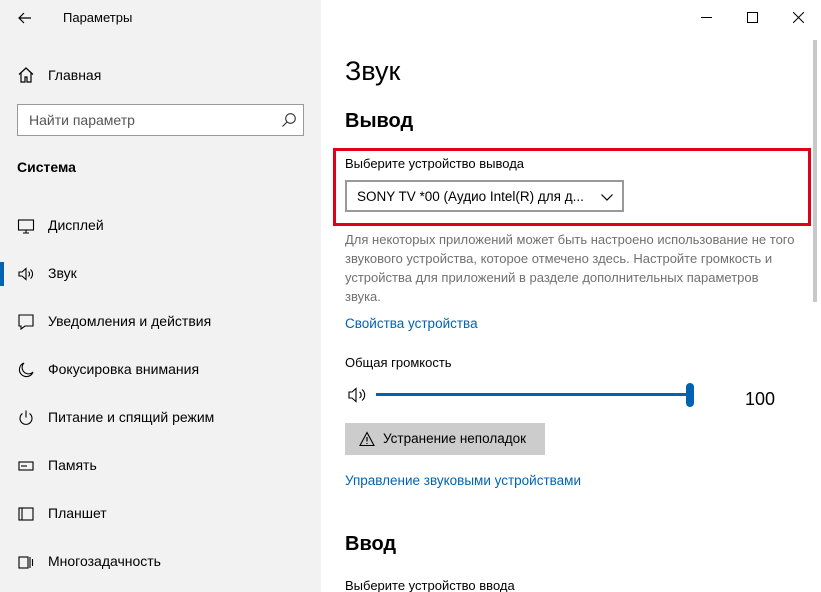 Image resolution: width=821 pixels, height=592 pixels. Describe the element at coordinates (379, 121) in the screenshot. I see `output-section-title: Вывод` at that location.